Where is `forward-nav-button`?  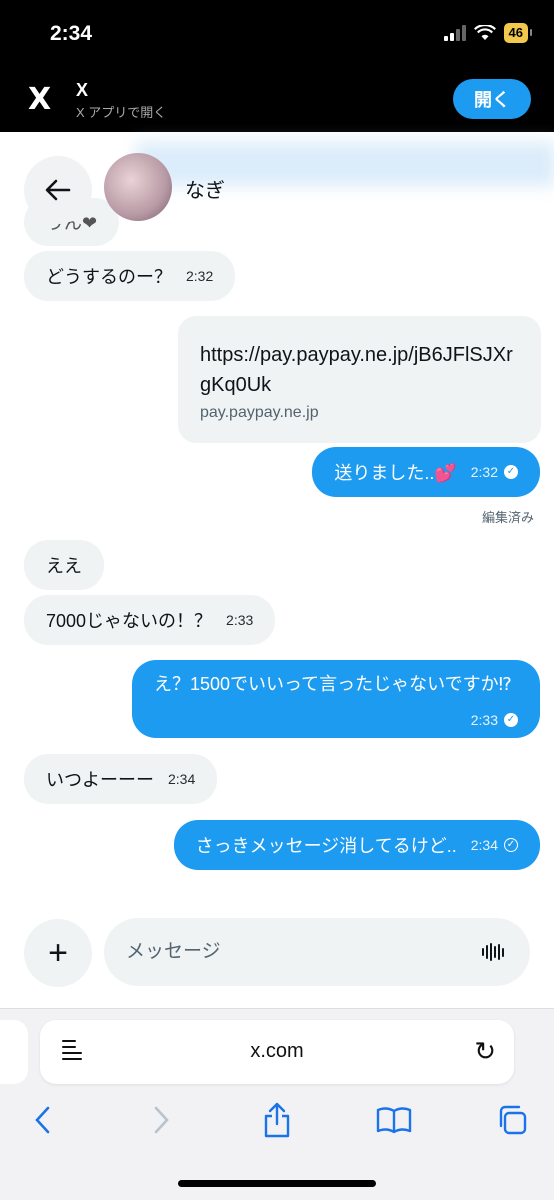 forward-nav-button is located at coordinates (162, 1120).